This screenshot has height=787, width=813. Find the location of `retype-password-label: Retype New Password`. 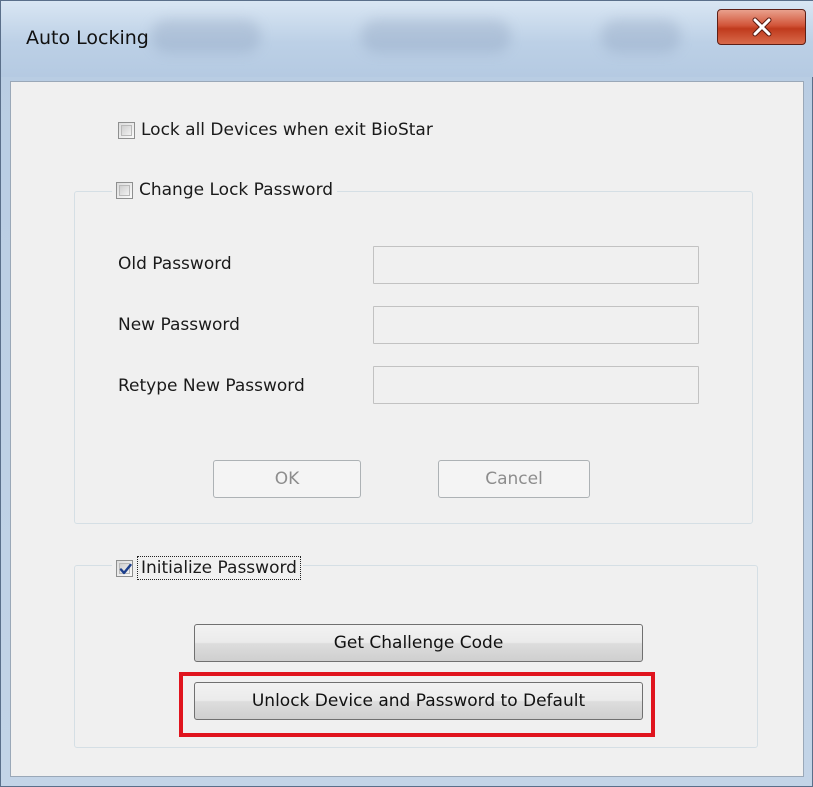

retype-password-label: Retype New Password is located at coordinates (211, 386).